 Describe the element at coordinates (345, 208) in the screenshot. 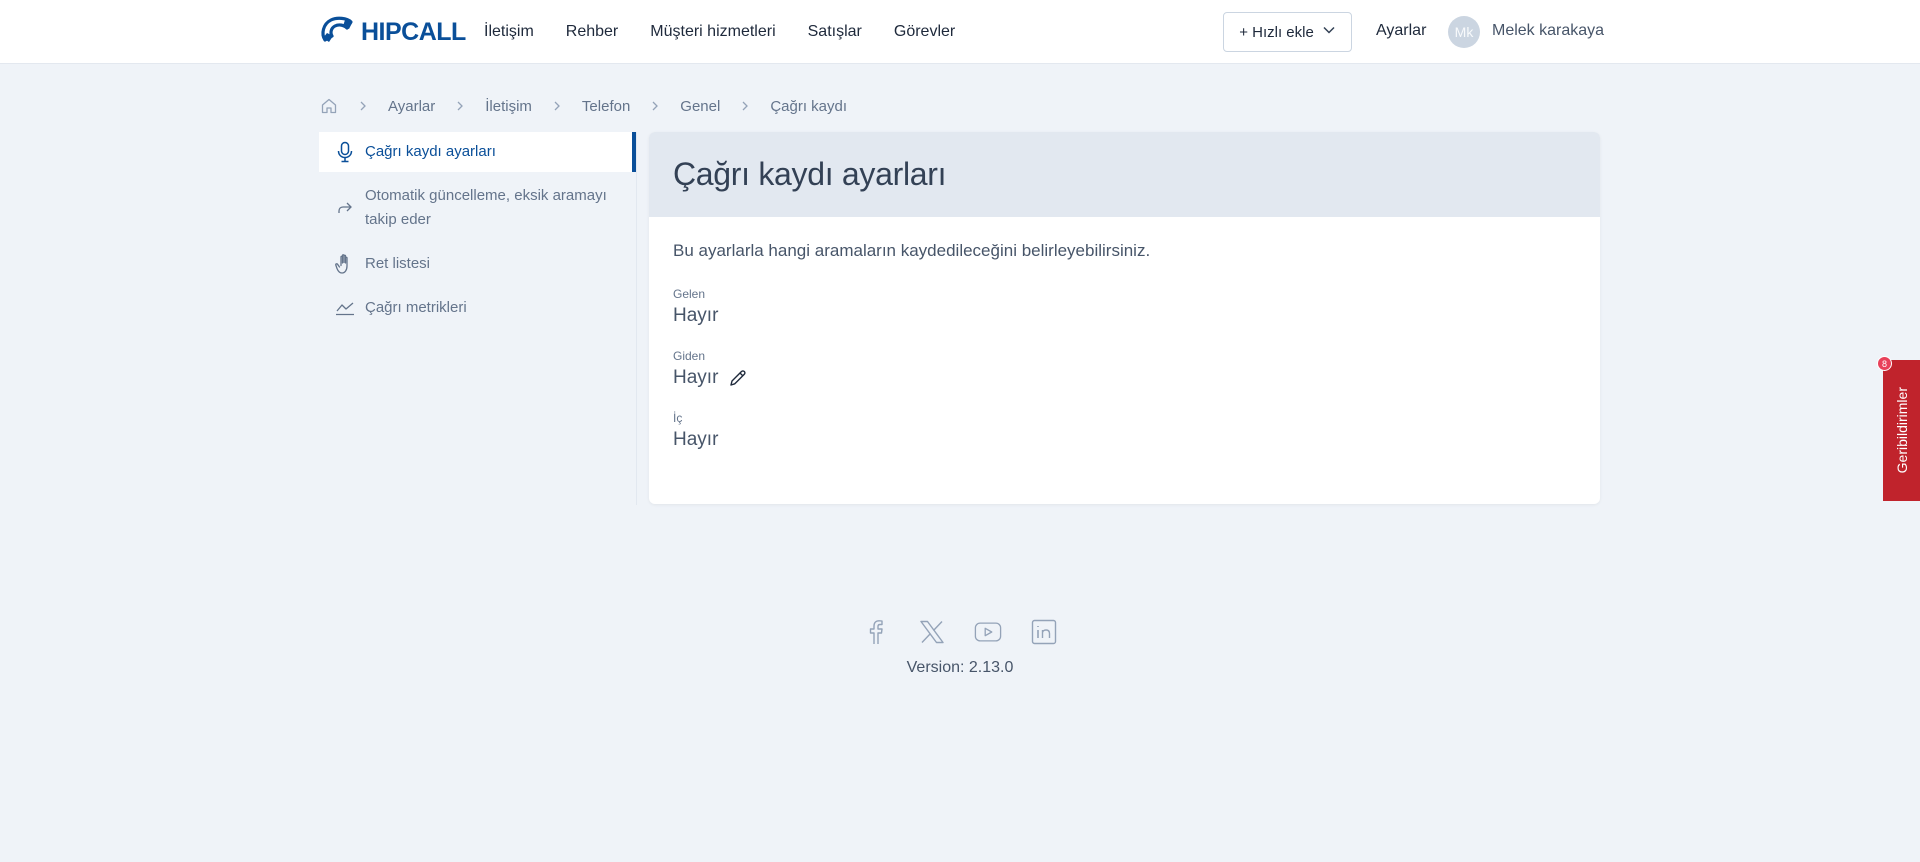

I see `share-arrow-icon` at that location.